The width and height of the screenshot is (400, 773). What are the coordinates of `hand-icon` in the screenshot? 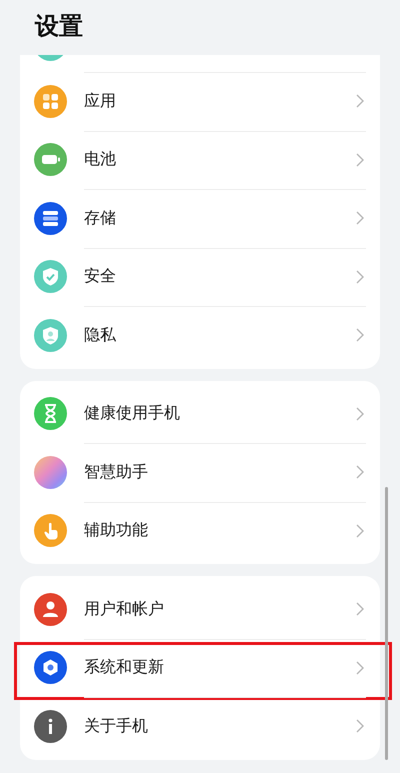 It's located at (50, 531).